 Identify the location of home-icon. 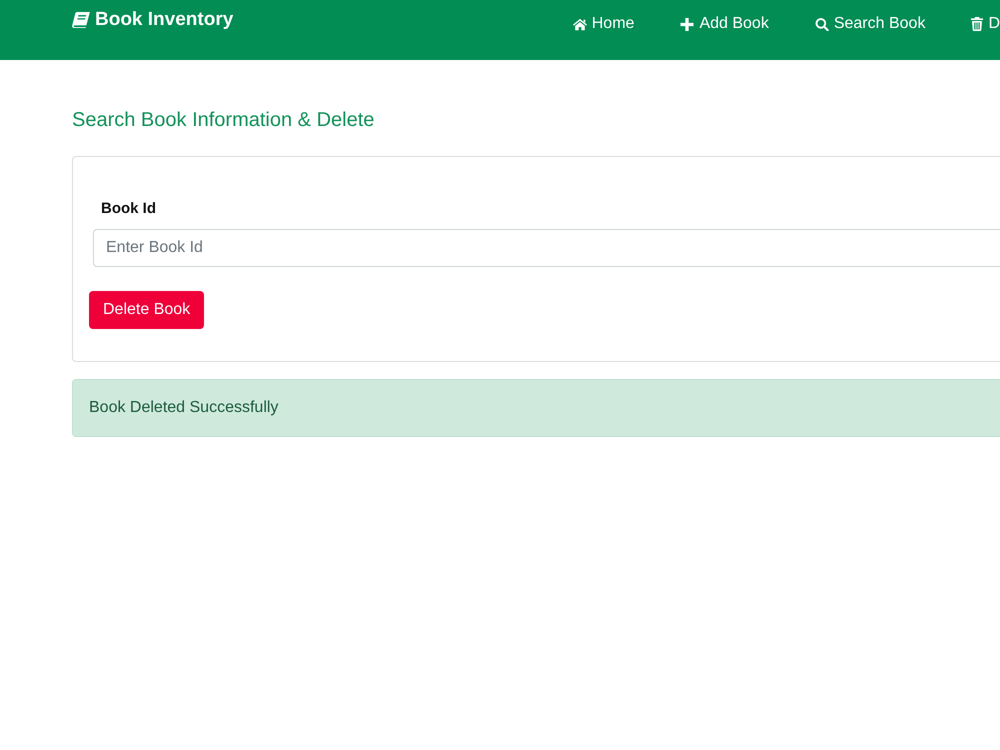
(579, 24).